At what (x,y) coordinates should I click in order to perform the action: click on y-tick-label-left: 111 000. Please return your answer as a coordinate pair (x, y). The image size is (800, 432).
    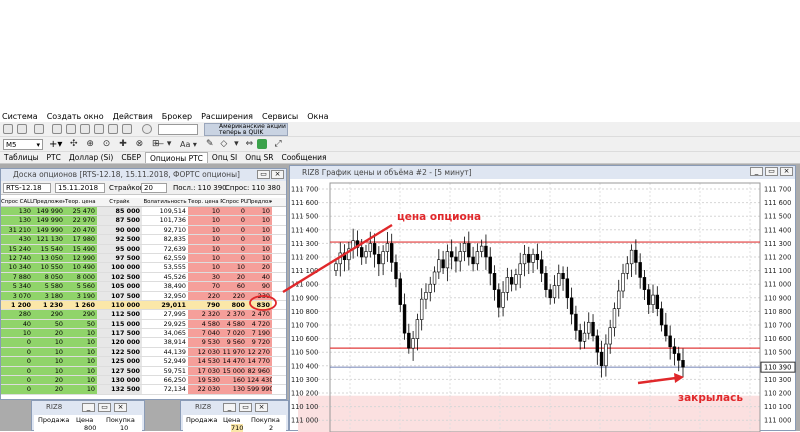
    Looking at the image, I should click on (304, 285).